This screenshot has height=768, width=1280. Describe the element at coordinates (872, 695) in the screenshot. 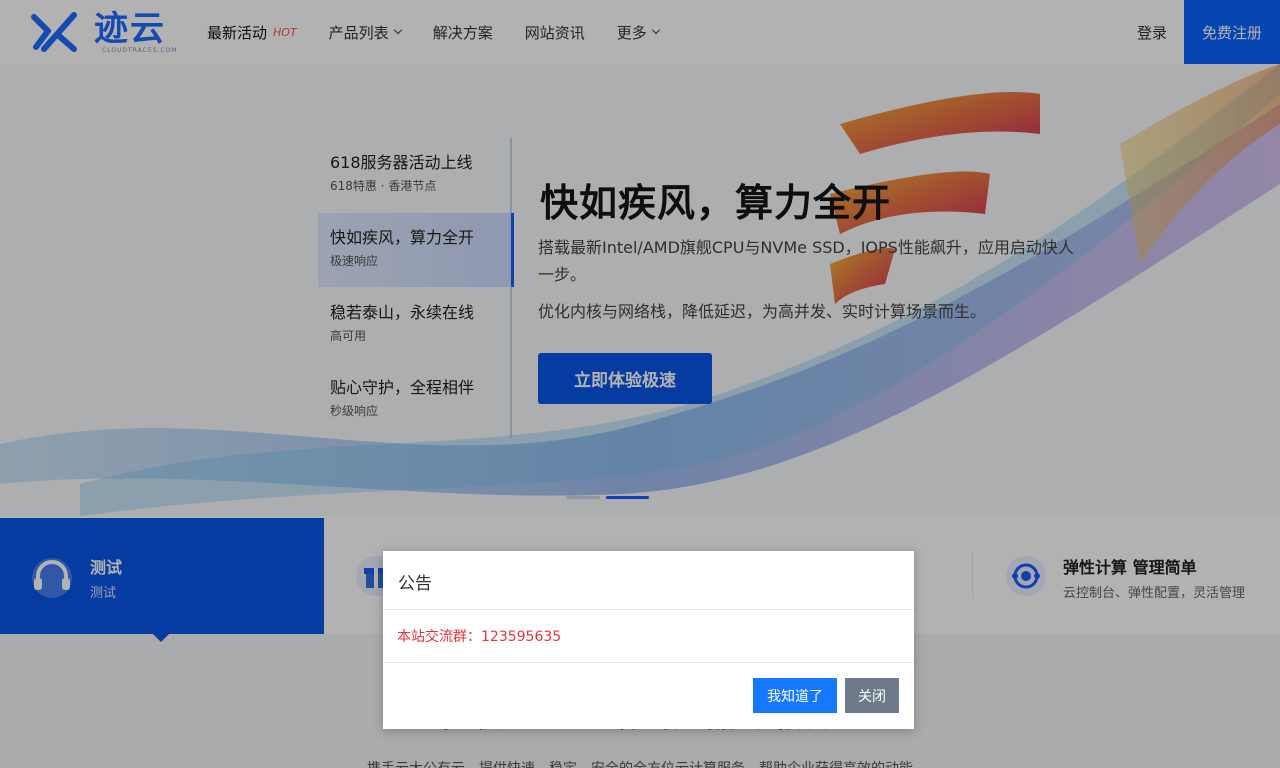

I see `close-button: 关闭` at that location.